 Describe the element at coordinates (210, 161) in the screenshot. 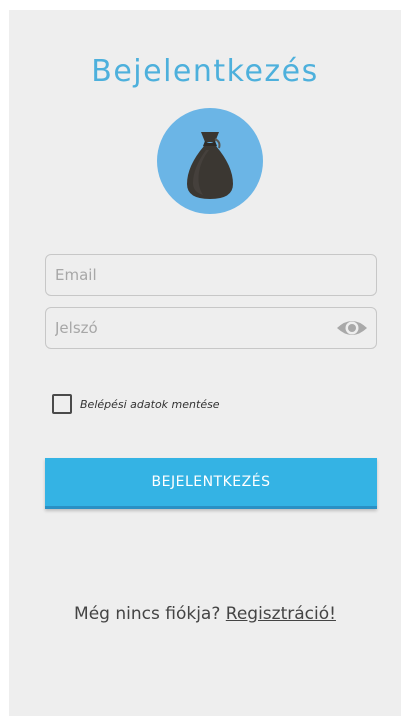

I see `money-bag-icon` at that location.